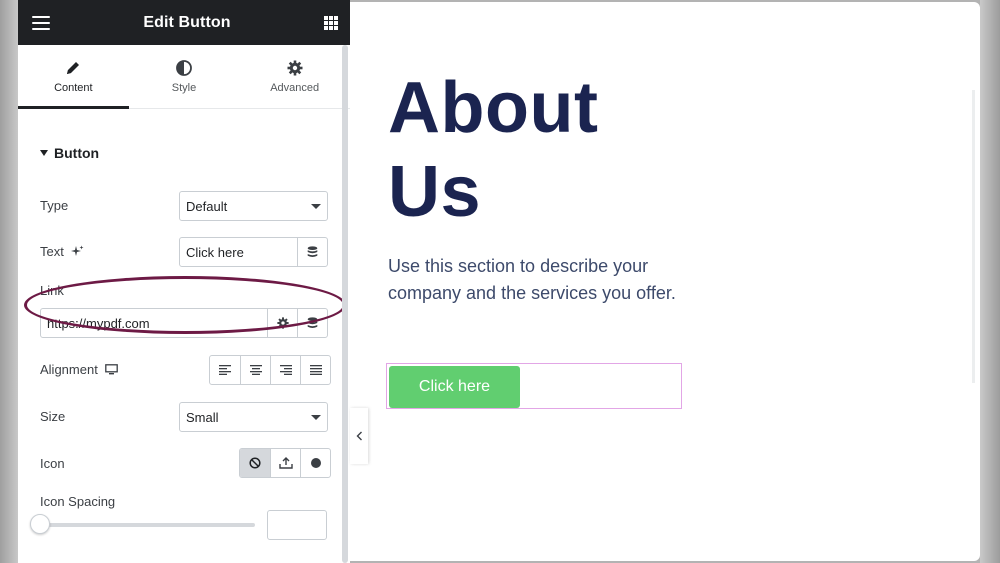 The image size is (1000, 563). I want to click on alignment-label-text: Alignment, so click(69, 369).